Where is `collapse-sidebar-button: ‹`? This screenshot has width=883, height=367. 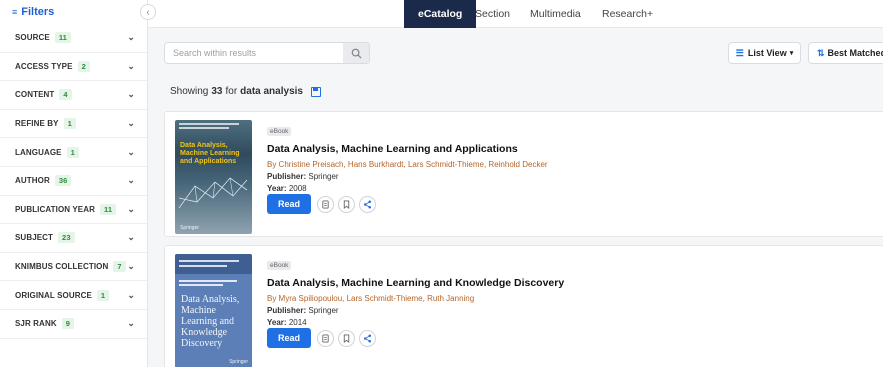 collapse-sidebar-button: ‹ is located at coordinates (148, 12).